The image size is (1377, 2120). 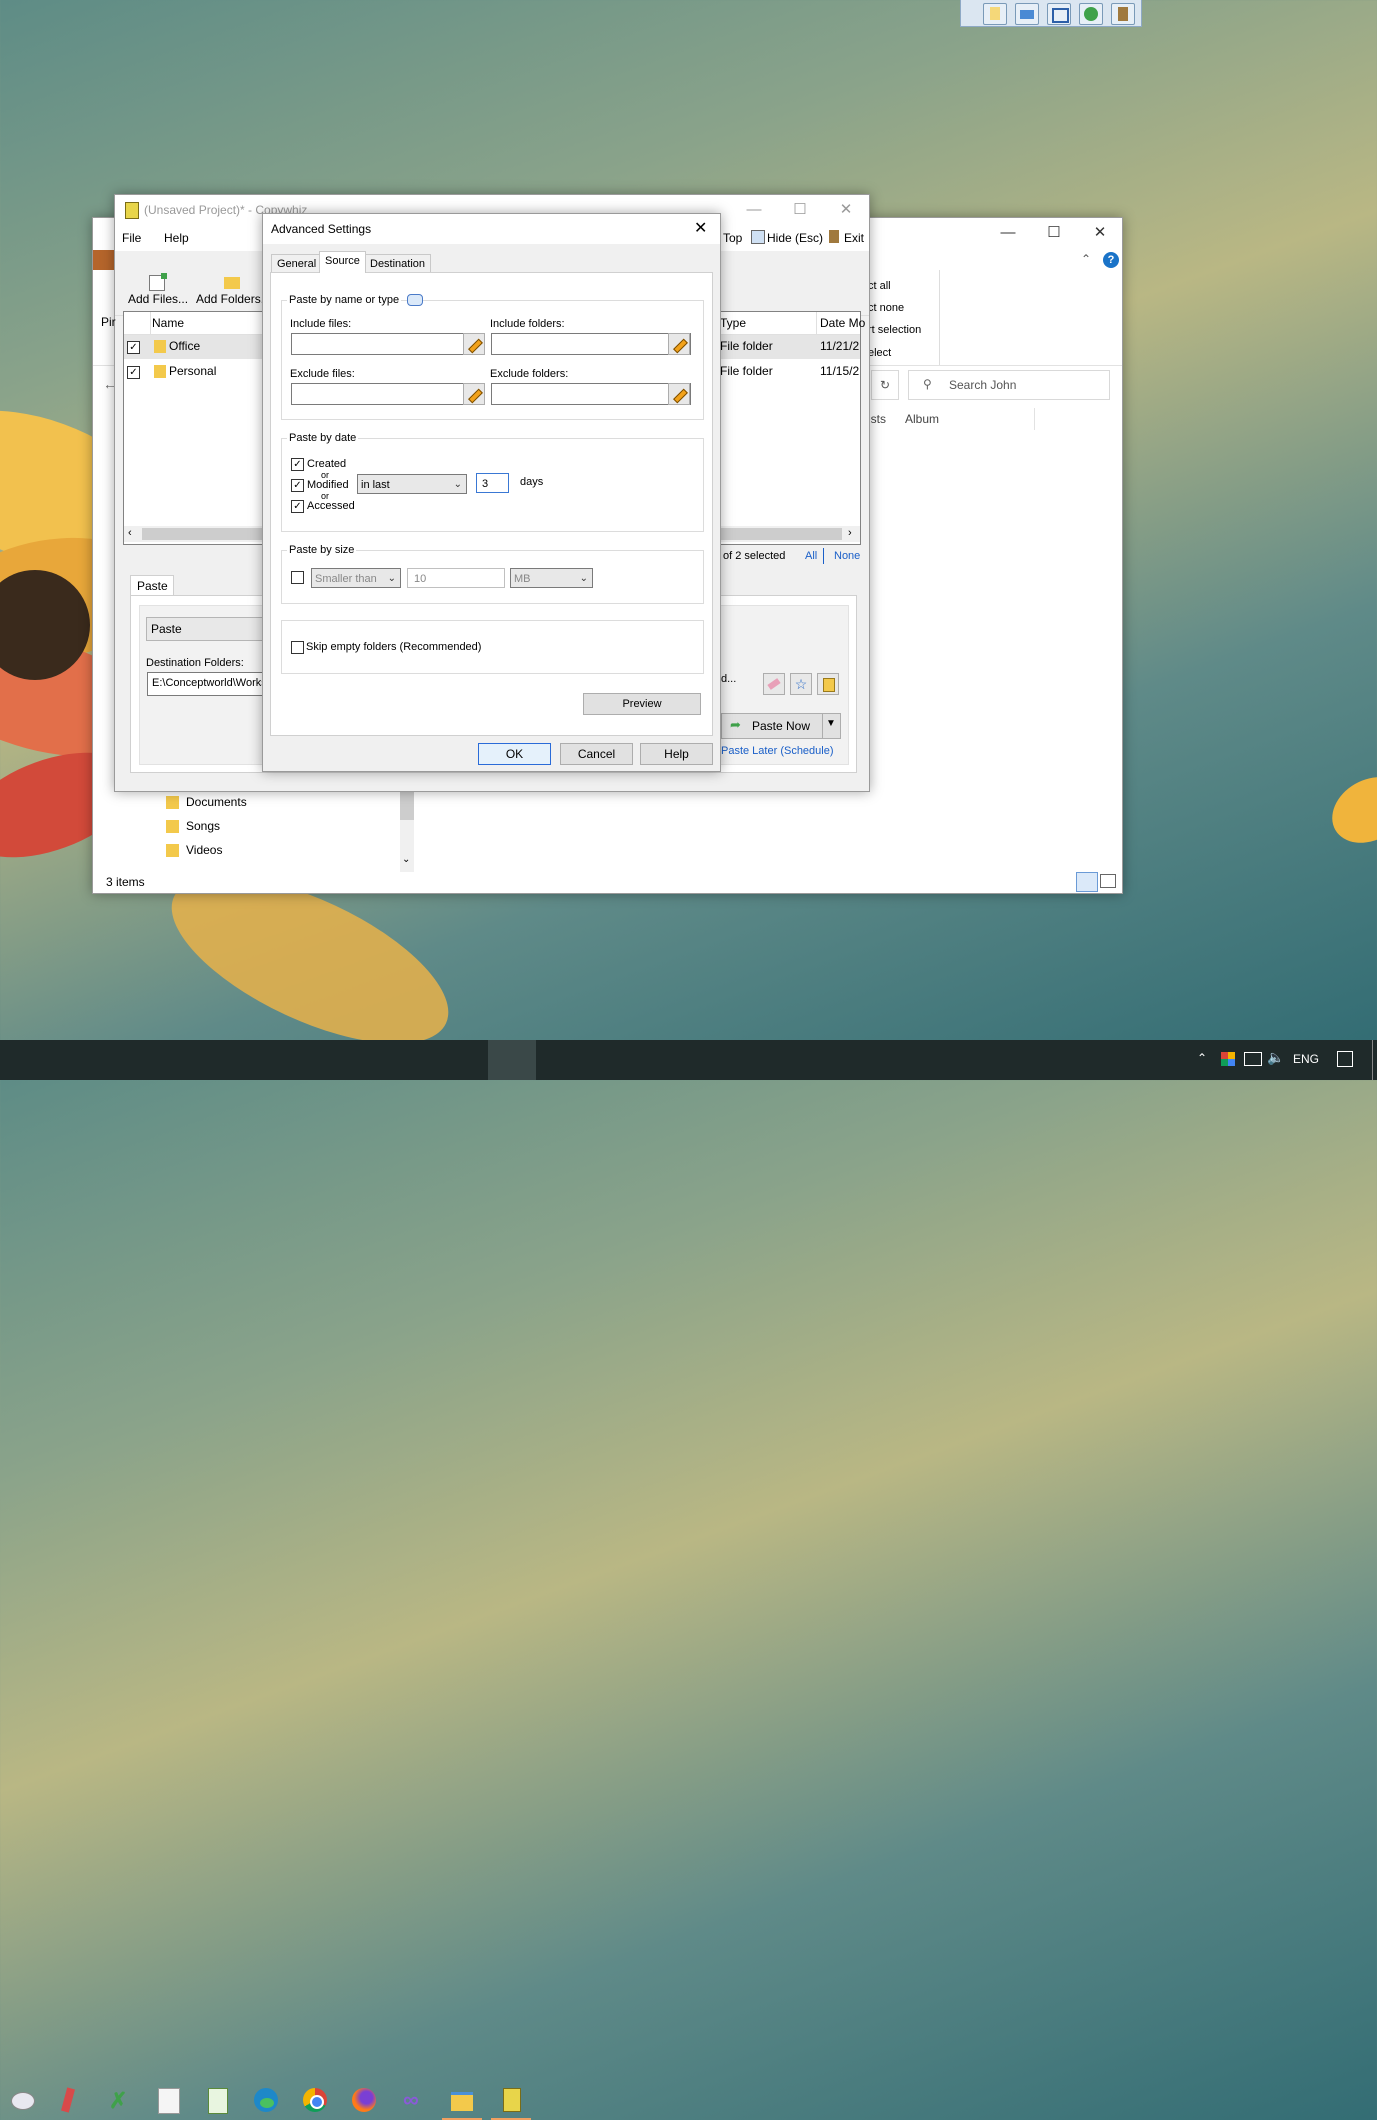 I want to click on column-album: Album, so click(x=922, y=419).